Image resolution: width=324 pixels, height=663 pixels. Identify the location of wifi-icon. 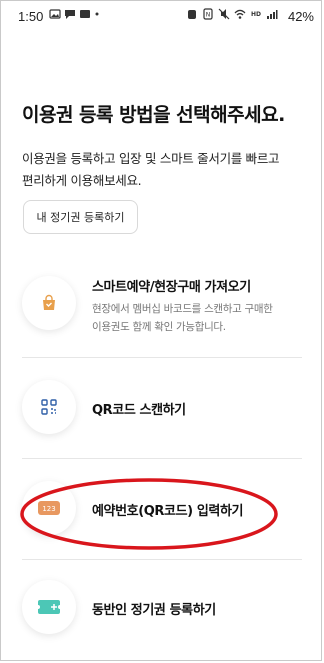
(240, 14).